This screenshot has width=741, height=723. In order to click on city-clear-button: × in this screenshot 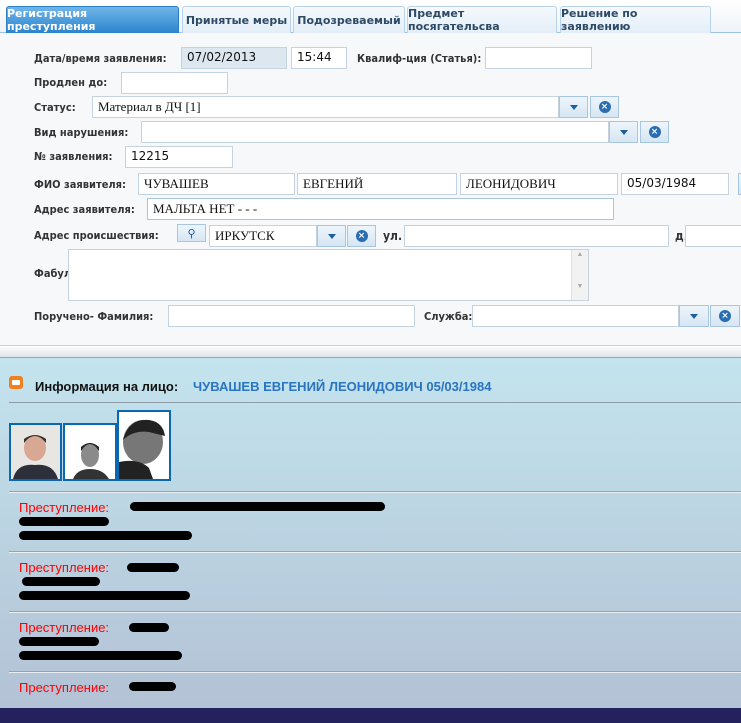, I will do `click(361, 236)`.